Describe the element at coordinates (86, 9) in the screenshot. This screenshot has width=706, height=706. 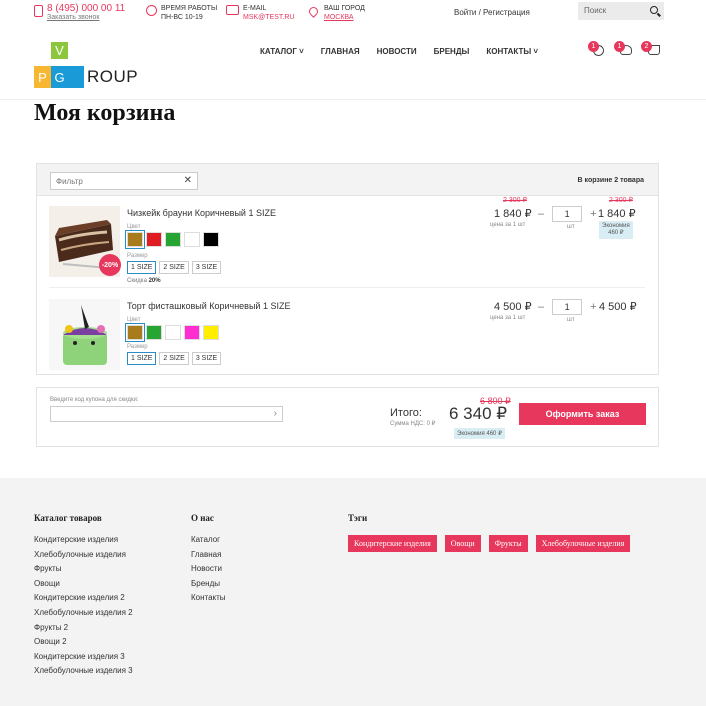
I see `phone-number: 8 (495) 000 00 11` at that location.